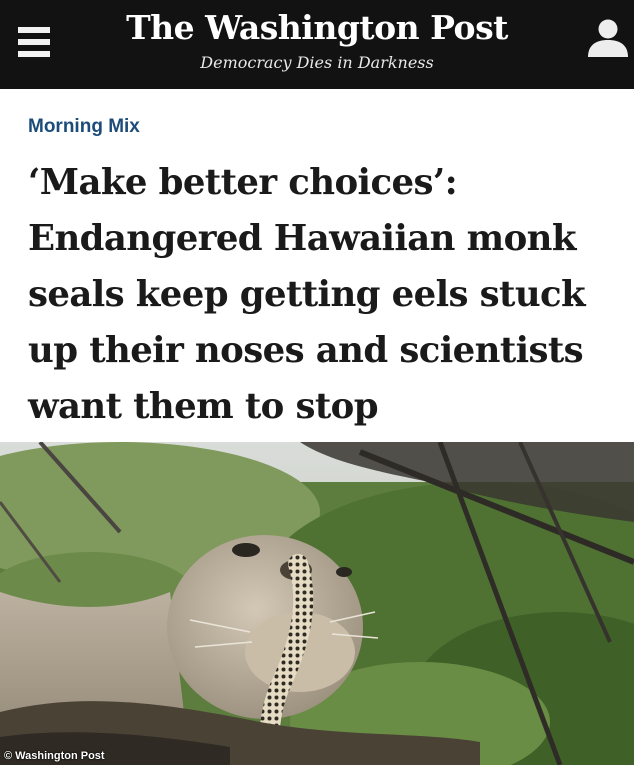 This screenshot has height=765, width=634. What do you see at coordinates (608, 38) in the screenshot?
I see `user-account-icon` at bounding box center [608, 38].